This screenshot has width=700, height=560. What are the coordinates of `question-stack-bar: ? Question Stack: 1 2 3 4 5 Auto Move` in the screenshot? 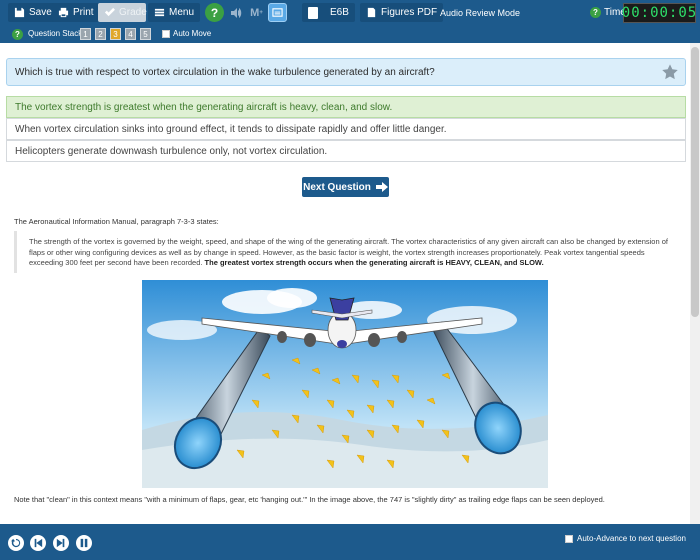 It's located at (350, 34).